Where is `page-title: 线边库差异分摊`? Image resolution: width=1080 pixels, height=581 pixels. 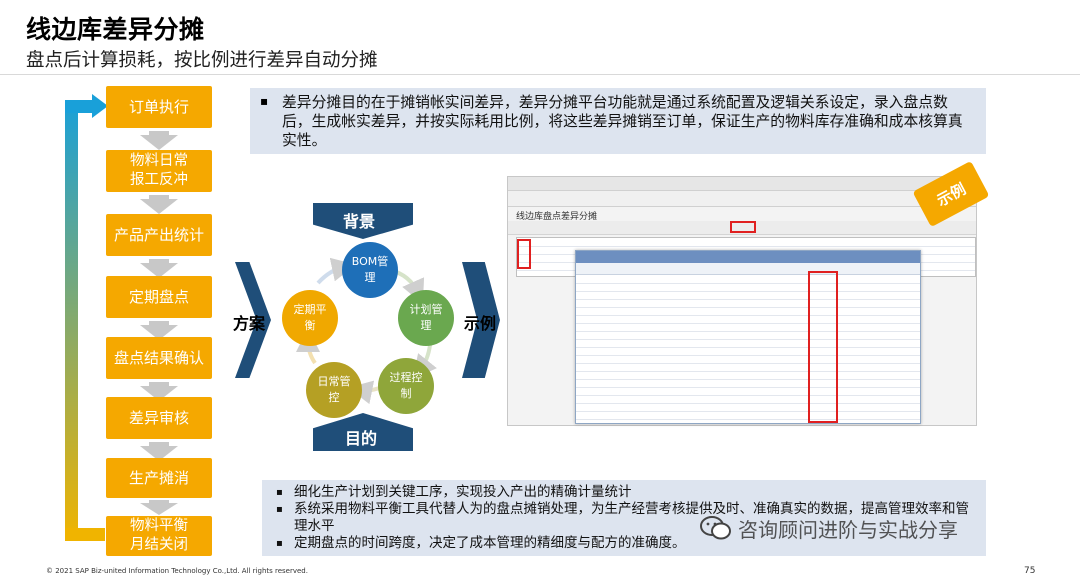
page-title: 线边库差异分摊 is located at coordinates (115, 29).